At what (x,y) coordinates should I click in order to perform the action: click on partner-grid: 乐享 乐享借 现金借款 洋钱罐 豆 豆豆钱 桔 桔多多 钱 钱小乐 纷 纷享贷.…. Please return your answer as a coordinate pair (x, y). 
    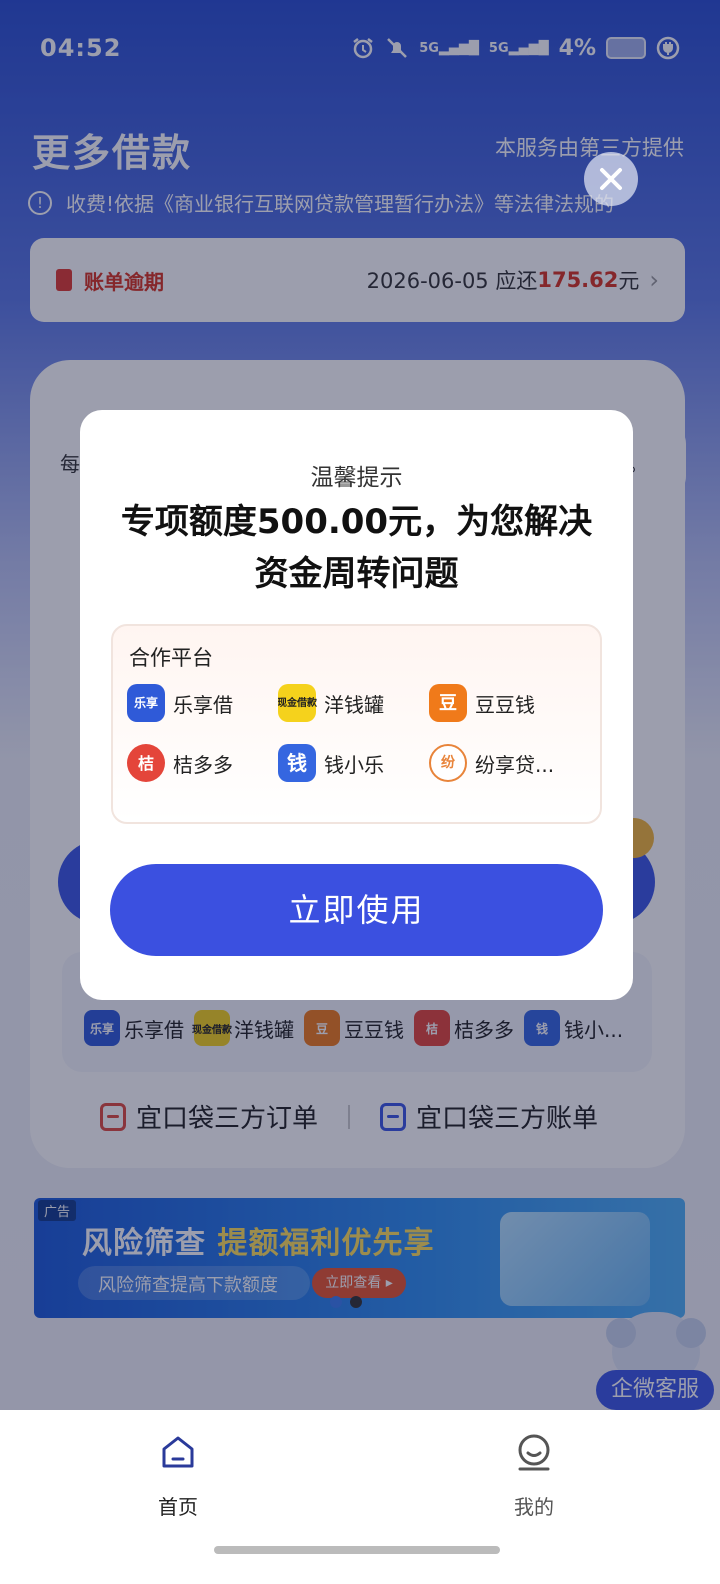
    Looking at the image, I should click on (362, 733).